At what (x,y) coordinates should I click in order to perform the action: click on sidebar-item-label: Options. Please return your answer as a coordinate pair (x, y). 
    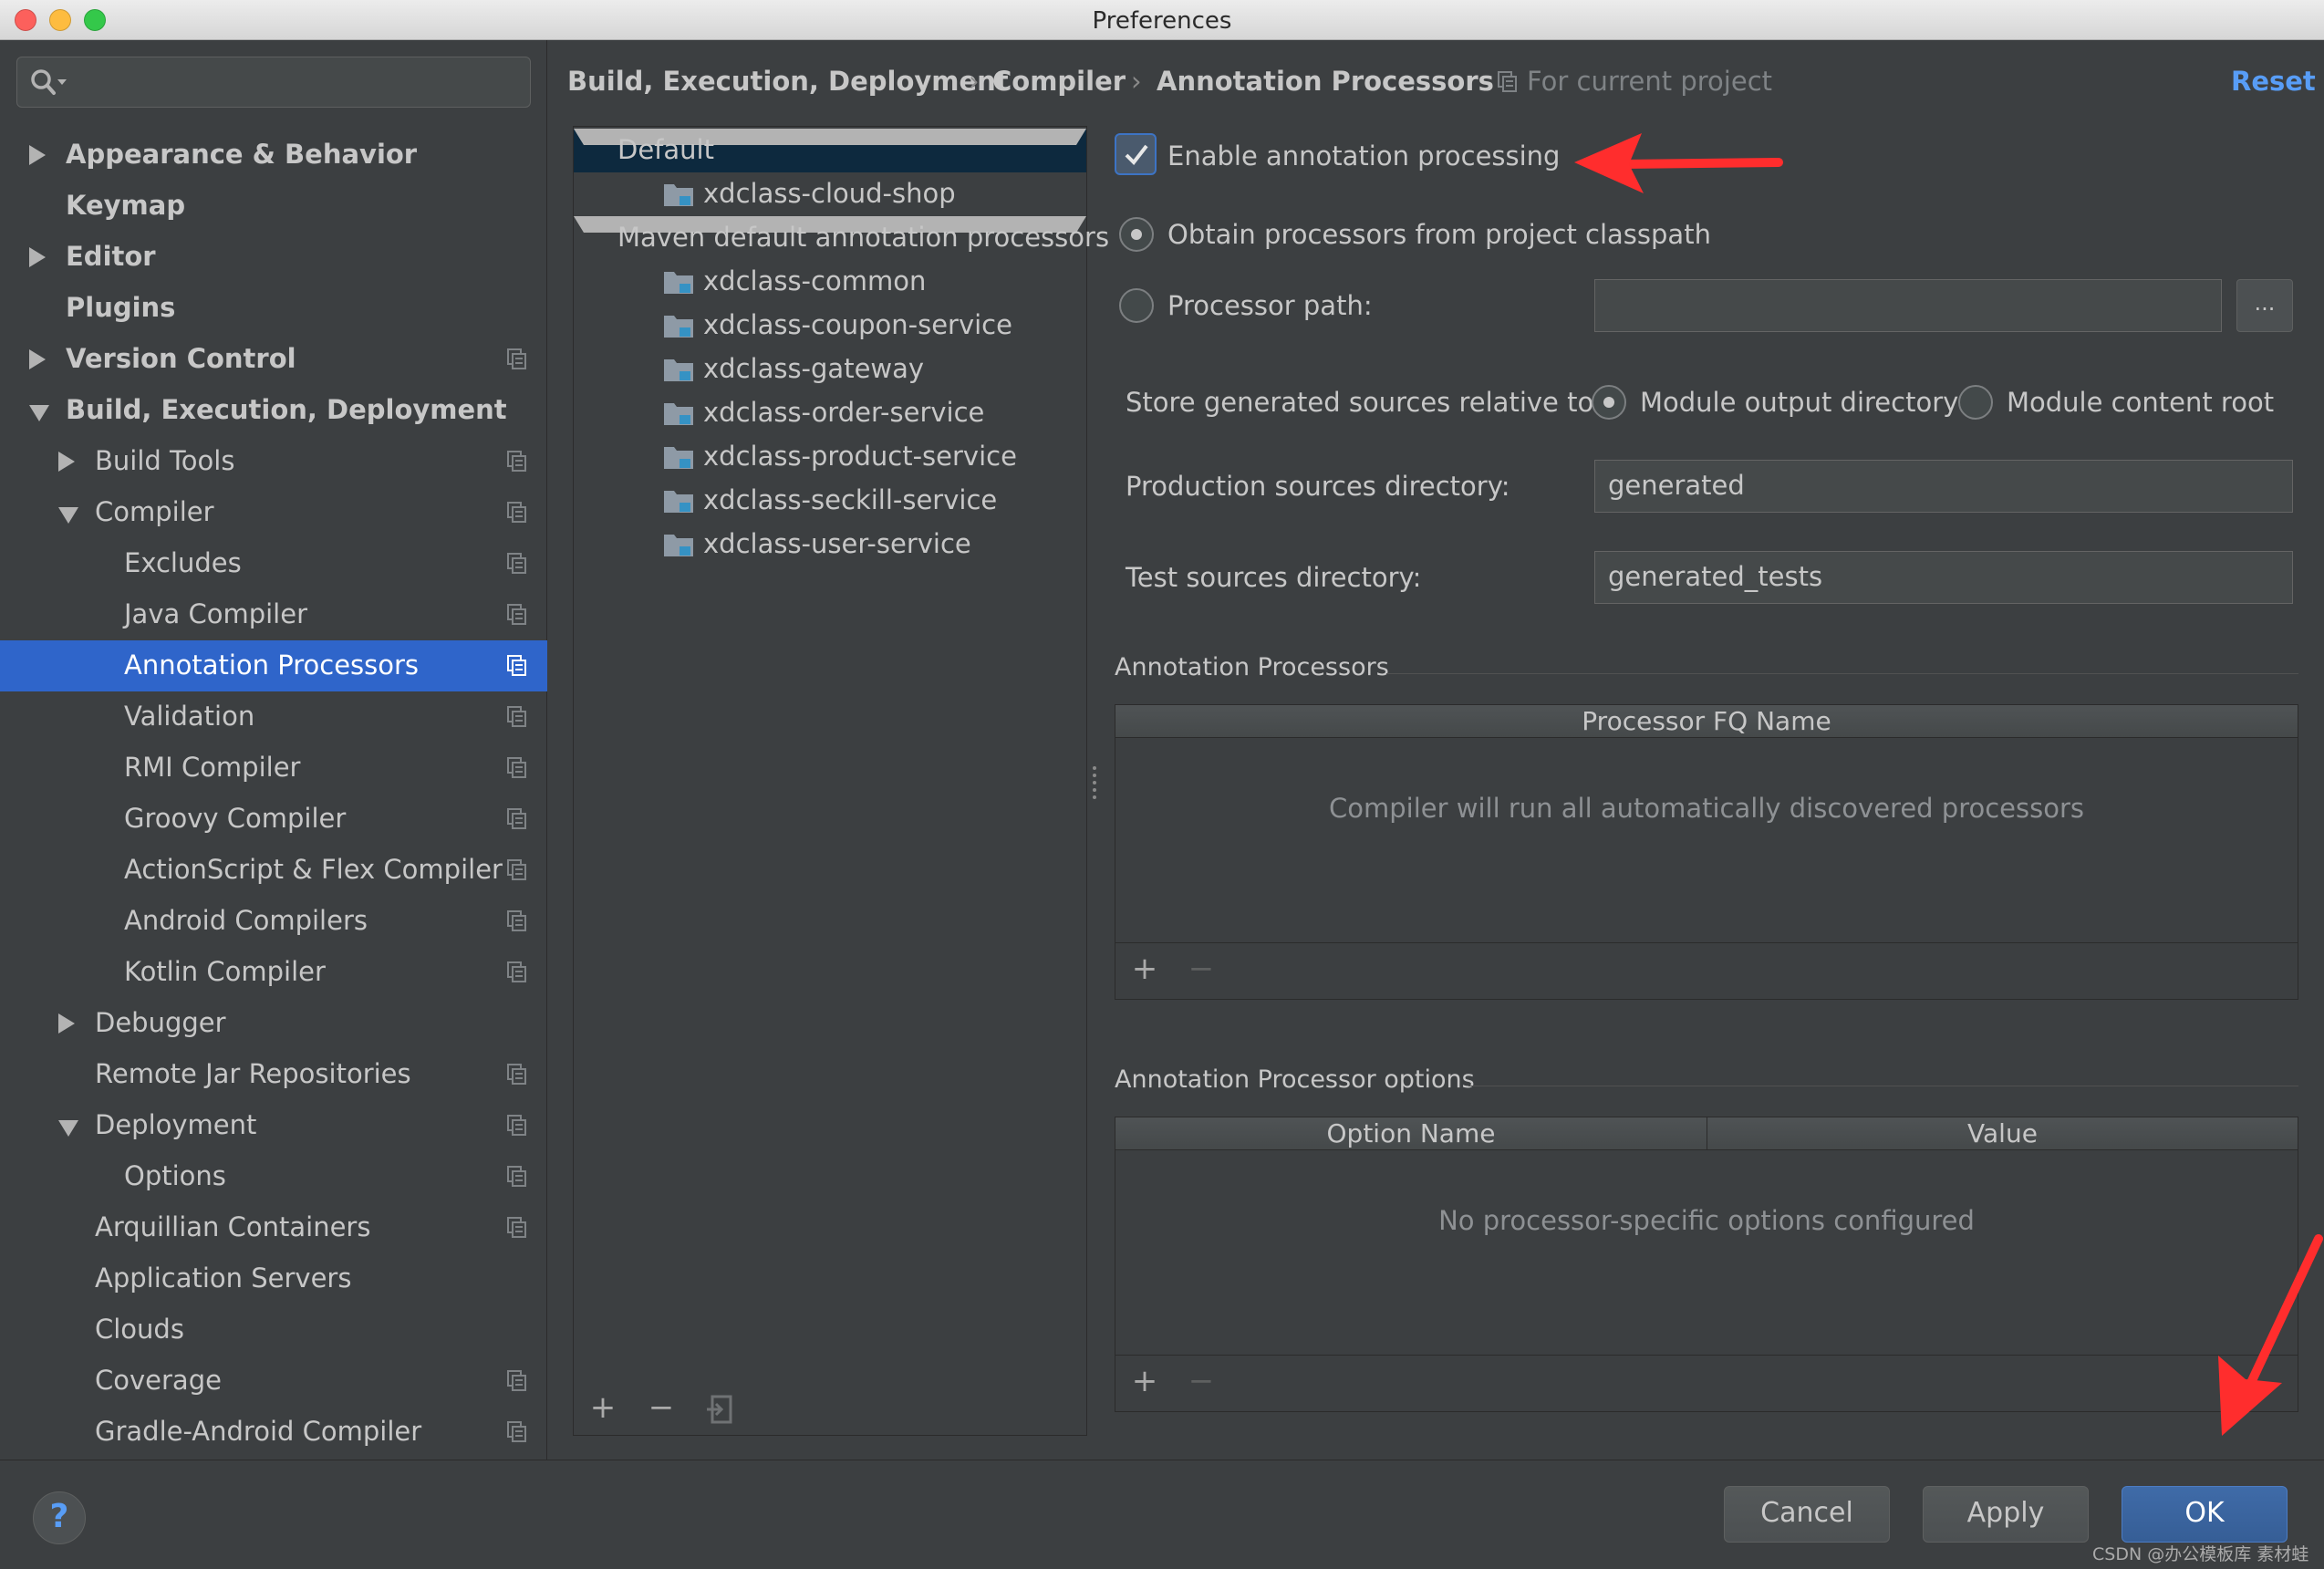
    Looking at the image, I should click on (175, 1176).